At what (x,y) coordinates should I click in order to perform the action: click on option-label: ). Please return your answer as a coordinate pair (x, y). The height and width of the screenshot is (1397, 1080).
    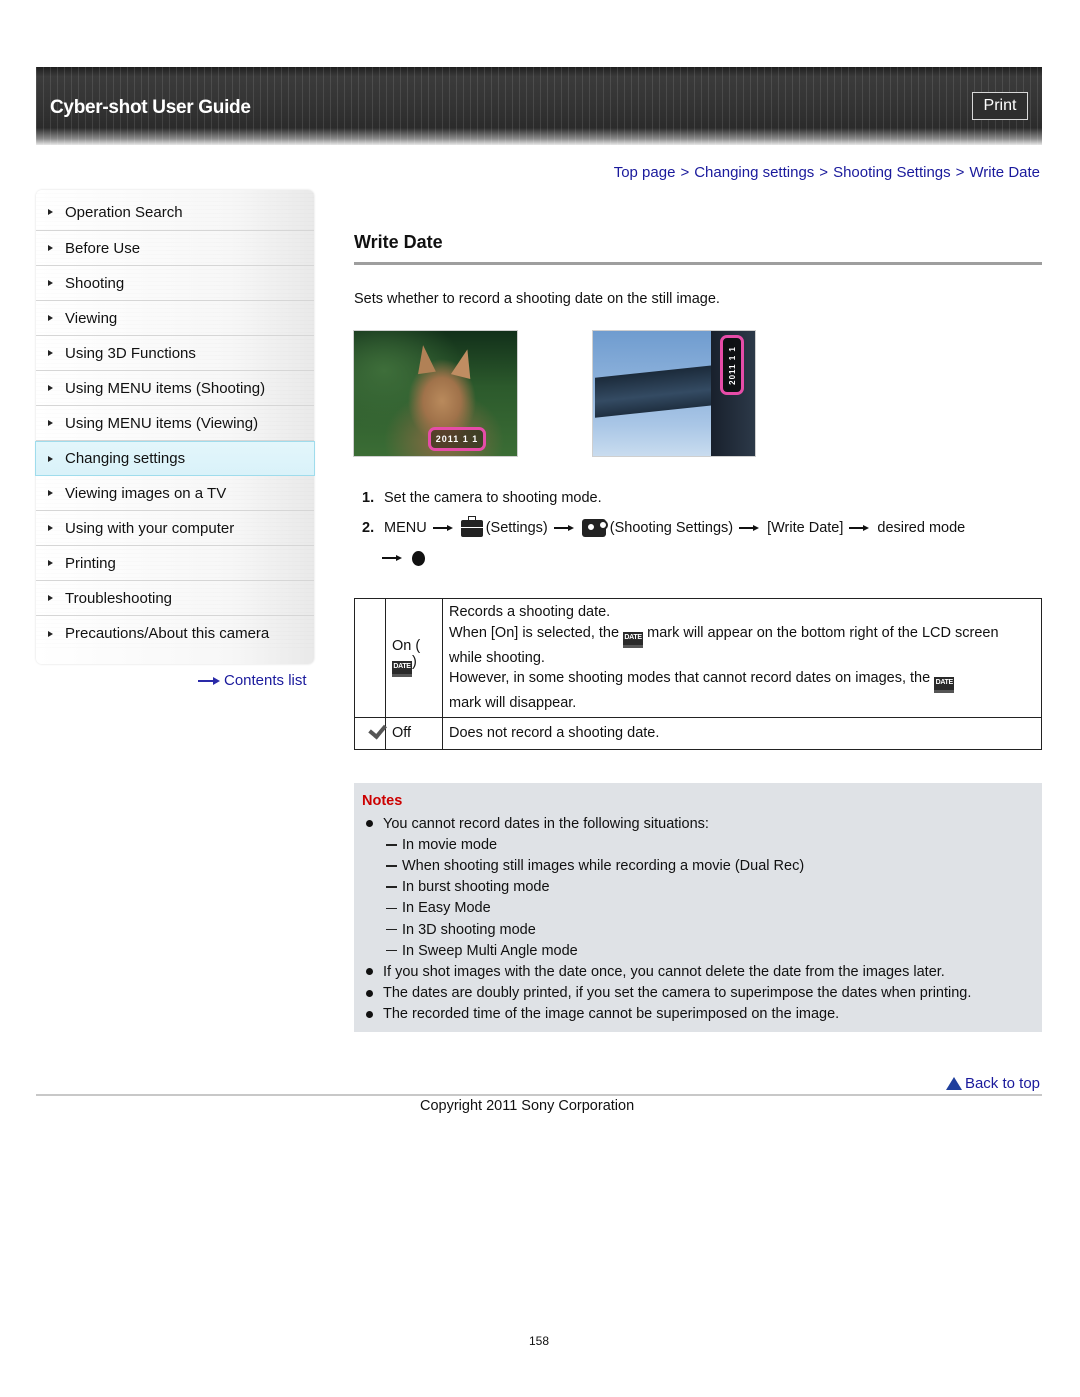
    Looking at the image, I should click on (414, 662).